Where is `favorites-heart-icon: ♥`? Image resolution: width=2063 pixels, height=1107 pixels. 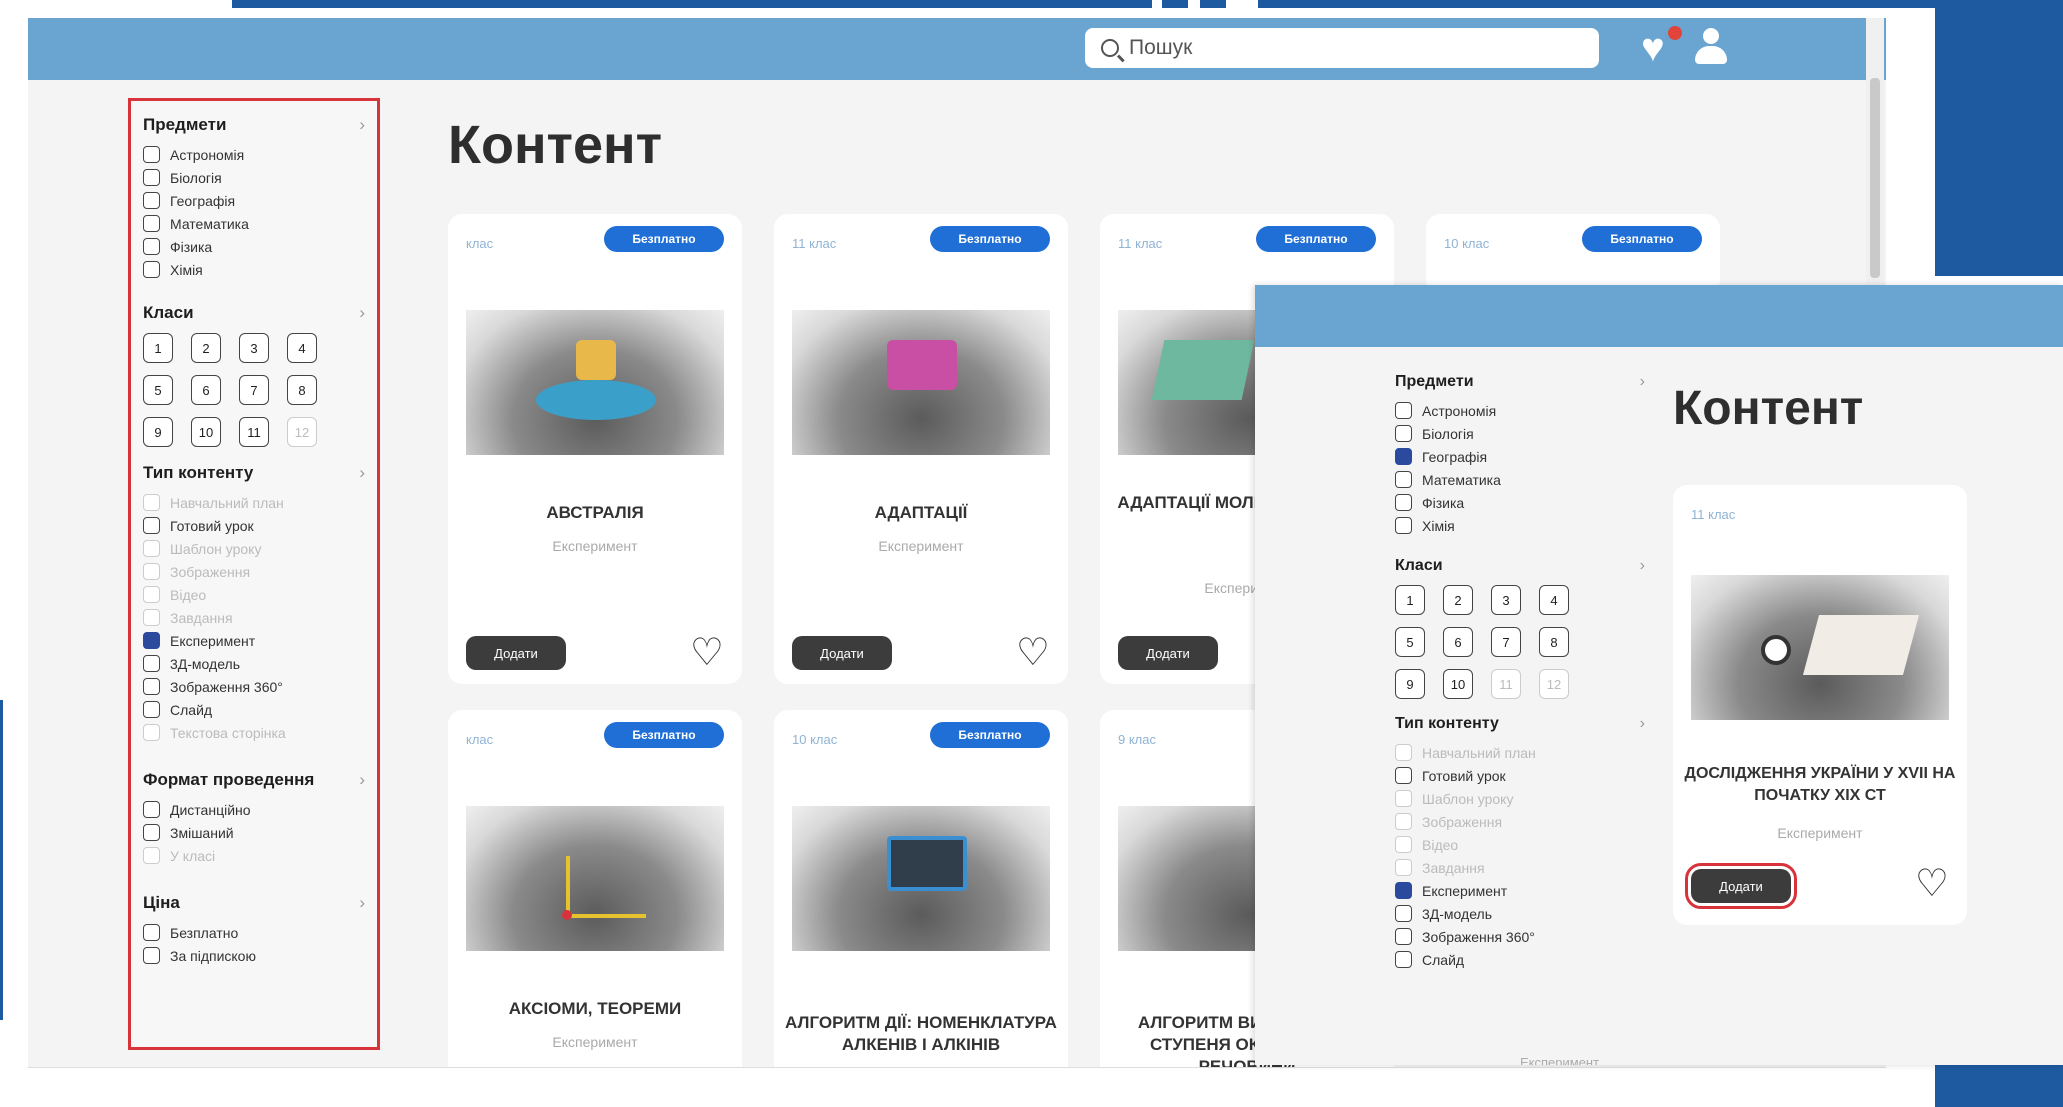
favorites-heart-icon: ♥ is located at coordinates (1653, 48).